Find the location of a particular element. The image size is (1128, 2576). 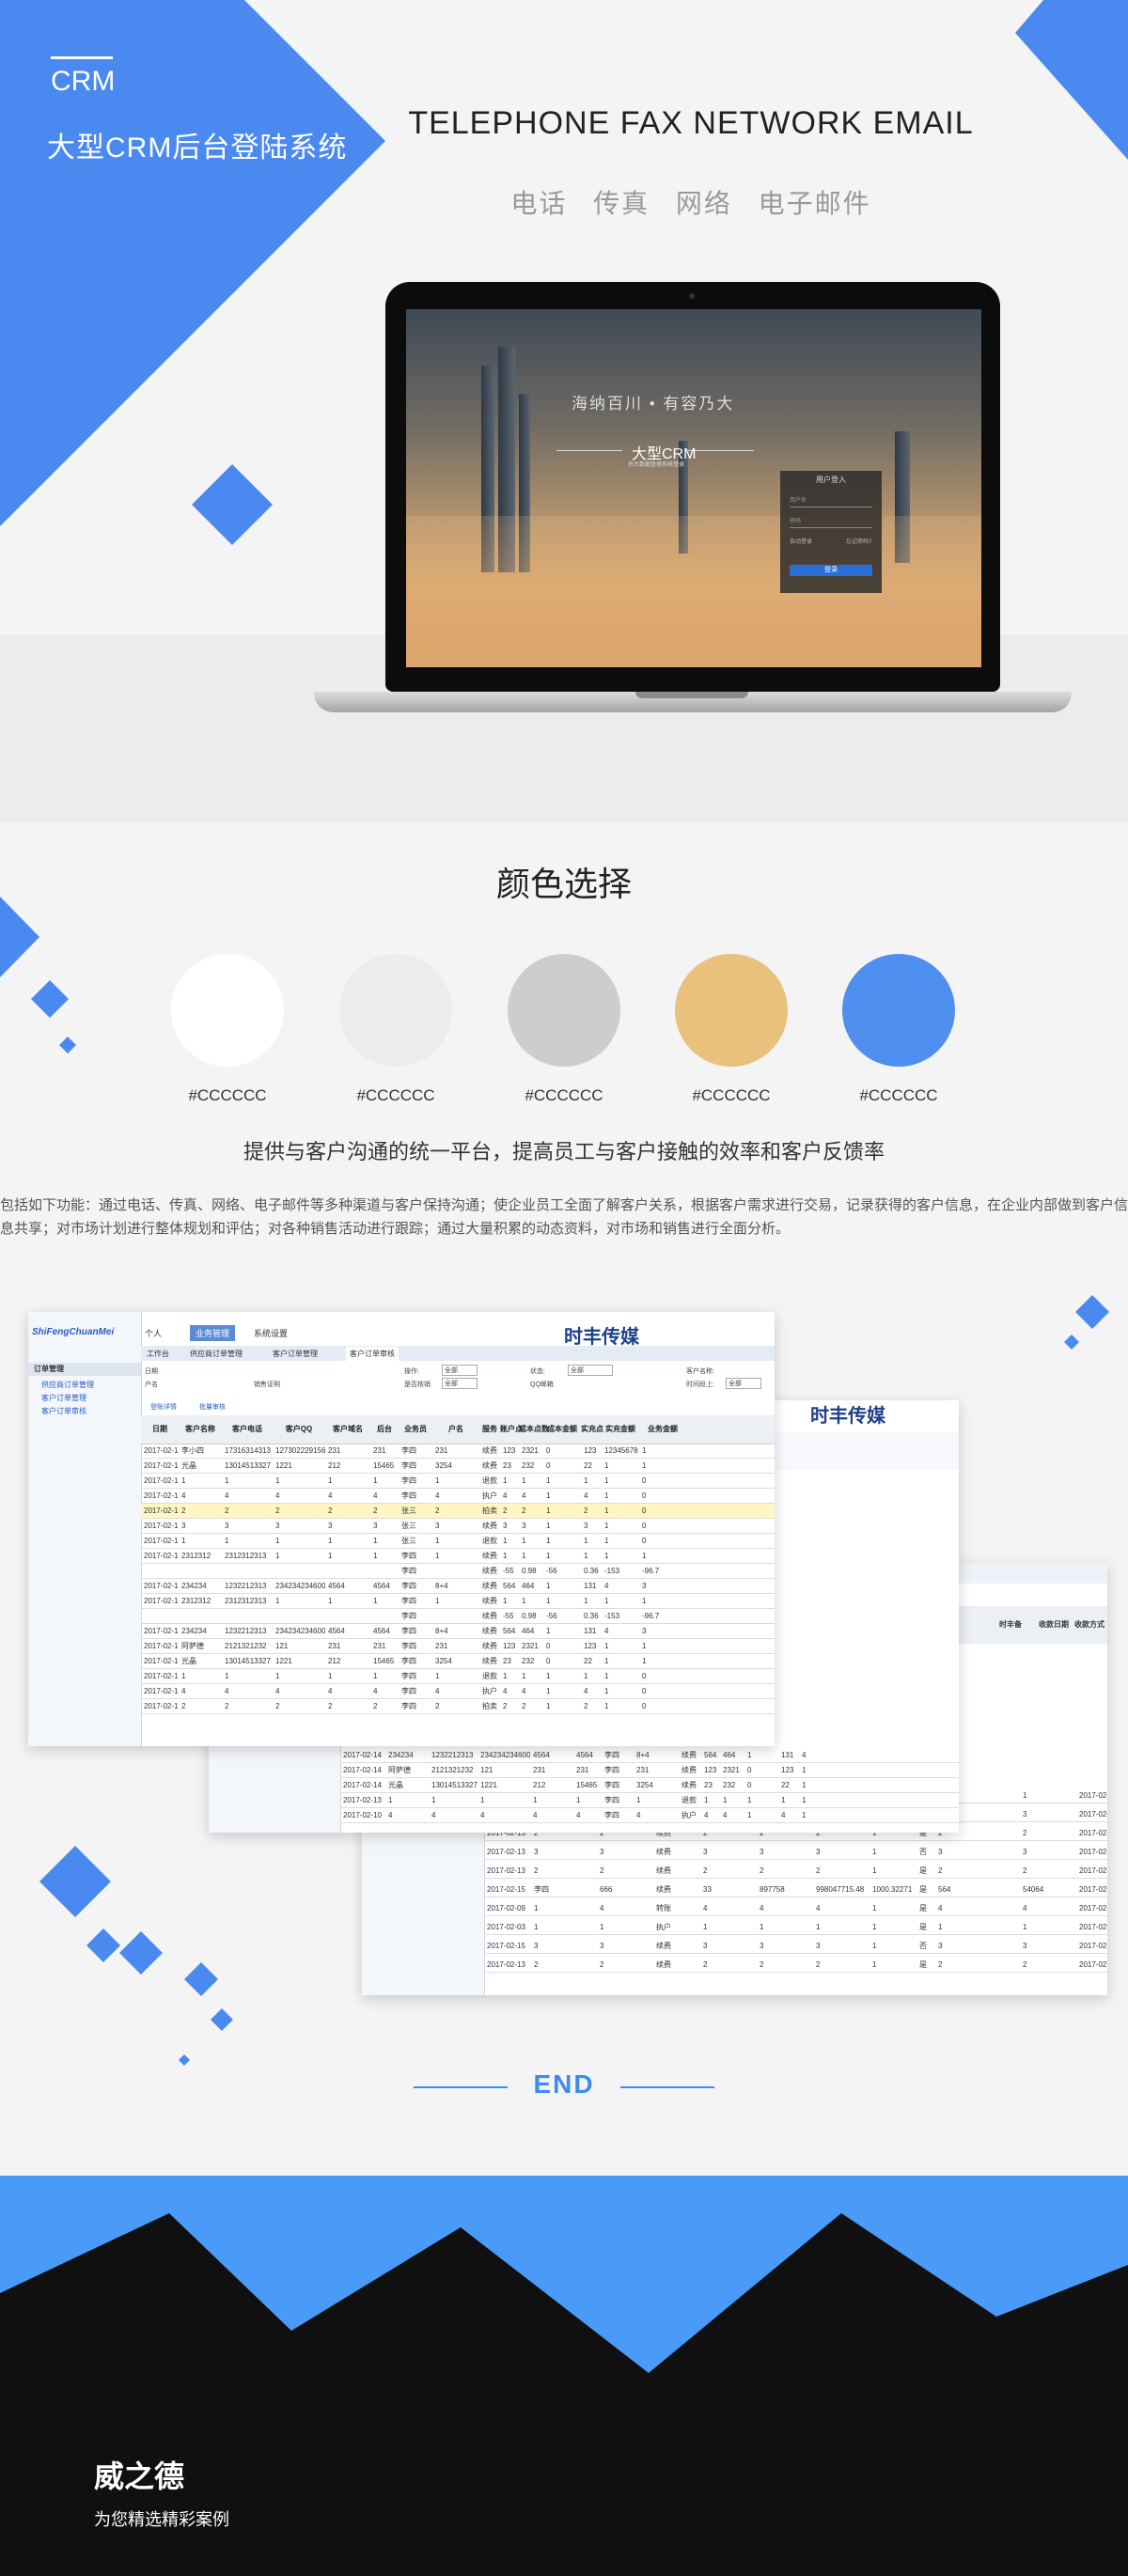

subtab-order-audit: 客户订单审核 is located at coordinates (372, 1354).